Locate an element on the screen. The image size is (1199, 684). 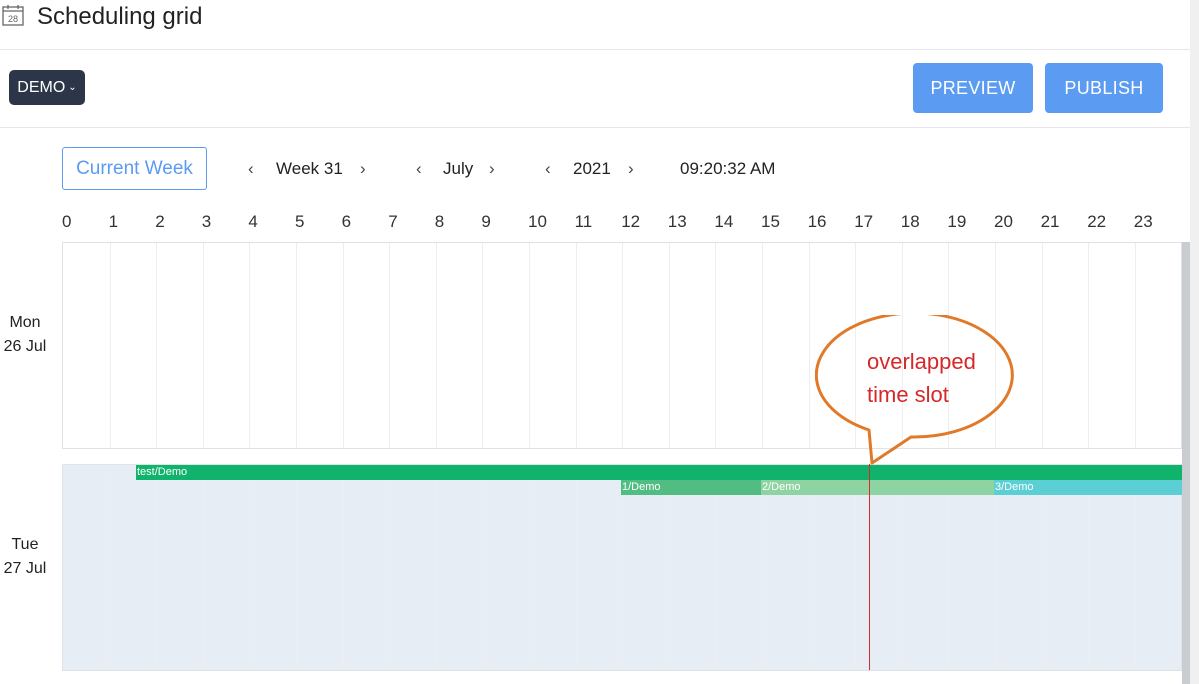
hour-label: 1 is located at coordinates (113, 221).